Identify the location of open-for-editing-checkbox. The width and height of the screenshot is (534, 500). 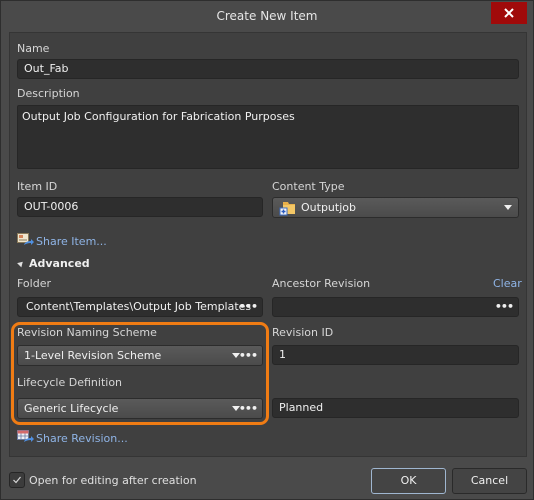
(17, 480).